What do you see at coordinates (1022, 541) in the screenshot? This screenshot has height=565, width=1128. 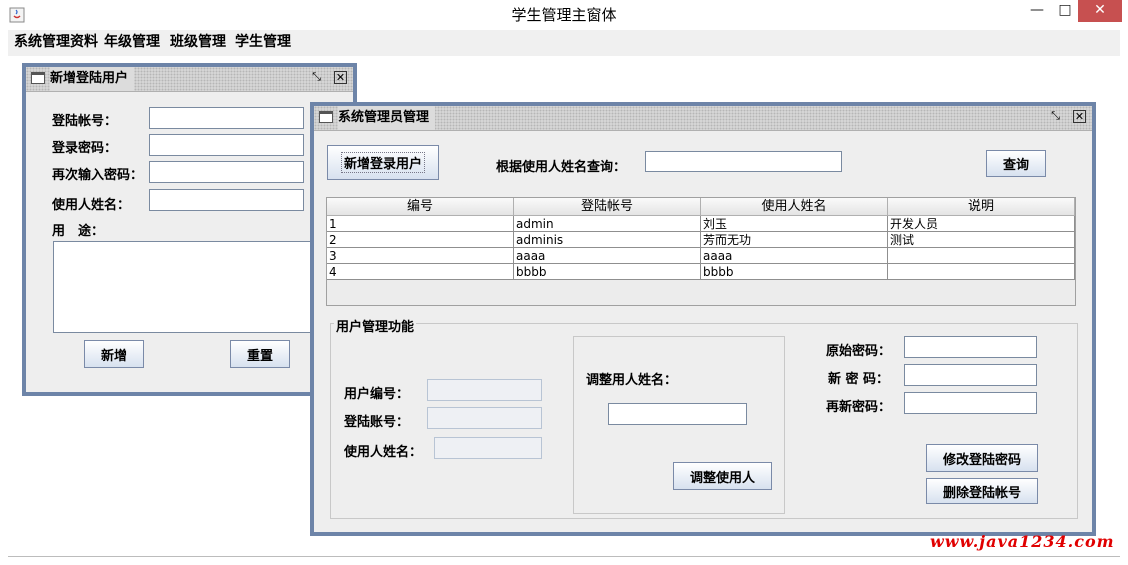 I see `watermark-text: www.java1234.com` at bounding box center [1022, 541].